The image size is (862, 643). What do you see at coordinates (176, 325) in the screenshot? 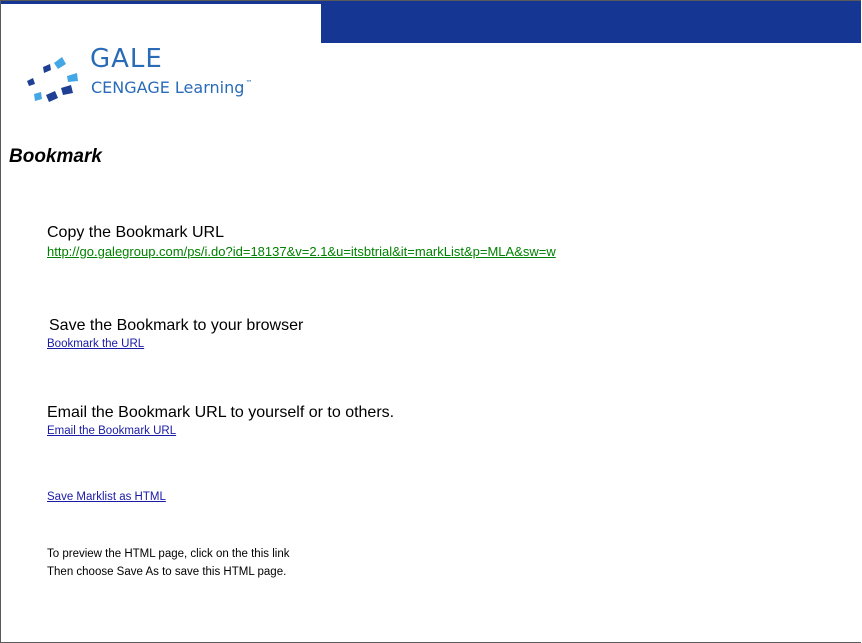
I see `save-bookmark-heading: Save the Bookmark to your browser` at bounding box center [176, 325].